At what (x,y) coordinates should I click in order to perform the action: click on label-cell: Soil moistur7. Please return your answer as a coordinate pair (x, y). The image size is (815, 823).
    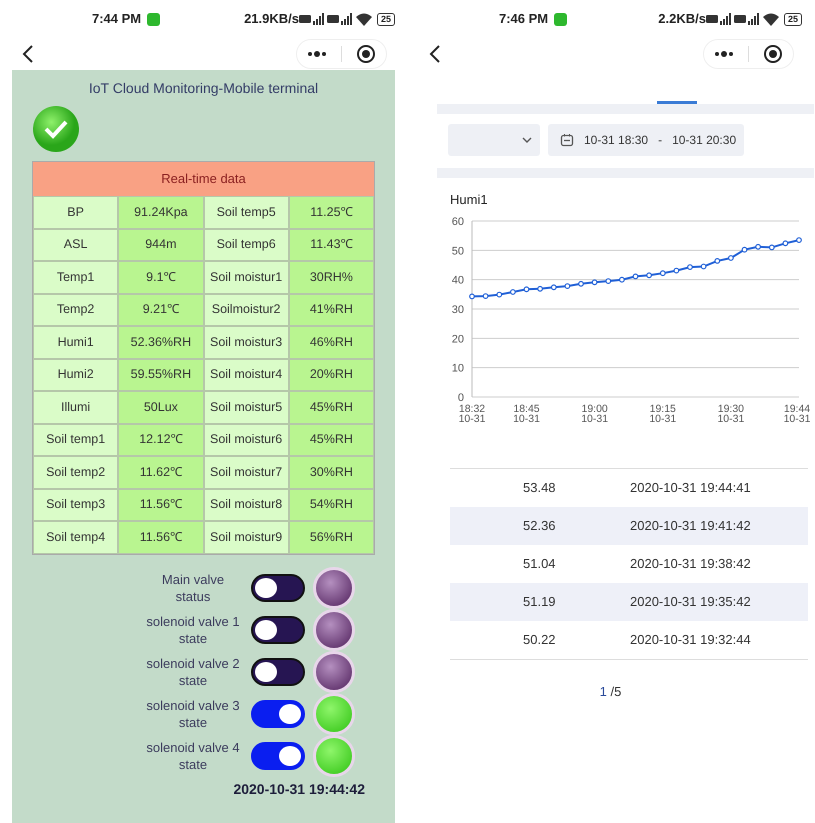
    Looking at the image, I should click on (246, 472).